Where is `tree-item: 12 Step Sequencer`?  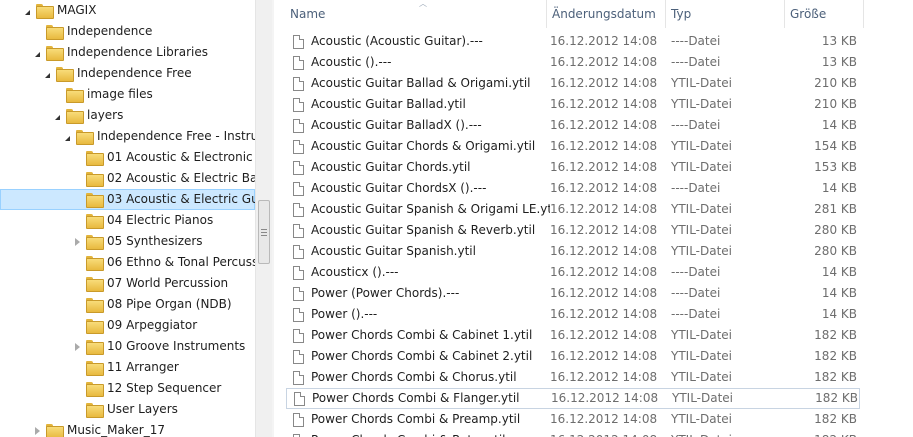 tree-item: 12 Step Sequencer is located at coordinates (146, 388).